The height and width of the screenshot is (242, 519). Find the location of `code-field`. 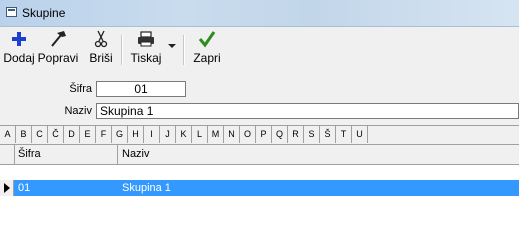

code-field is located at coordinates (141, 89).